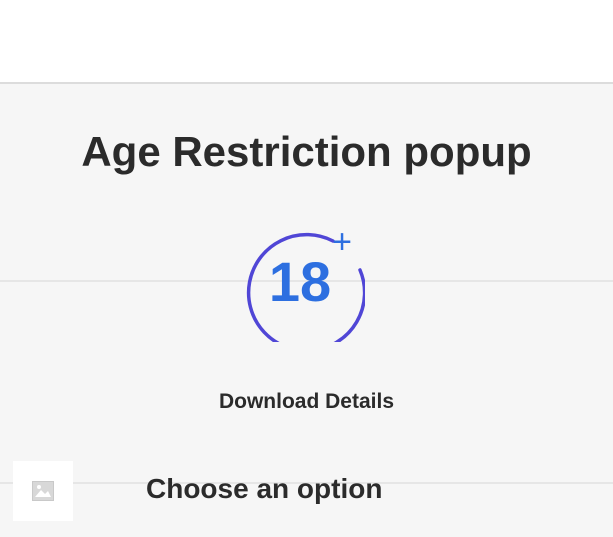 The width and height of the screenshot is (613, 537). I want to click on age-restriction-badge: 18 +, so click(304, 288).